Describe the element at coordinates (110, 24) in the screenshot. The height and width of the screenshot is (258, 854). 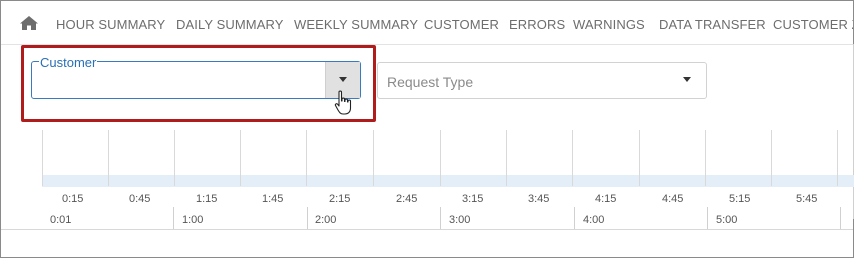
I see `tab-hour-summary: HOUR SUMMARY` at that location.